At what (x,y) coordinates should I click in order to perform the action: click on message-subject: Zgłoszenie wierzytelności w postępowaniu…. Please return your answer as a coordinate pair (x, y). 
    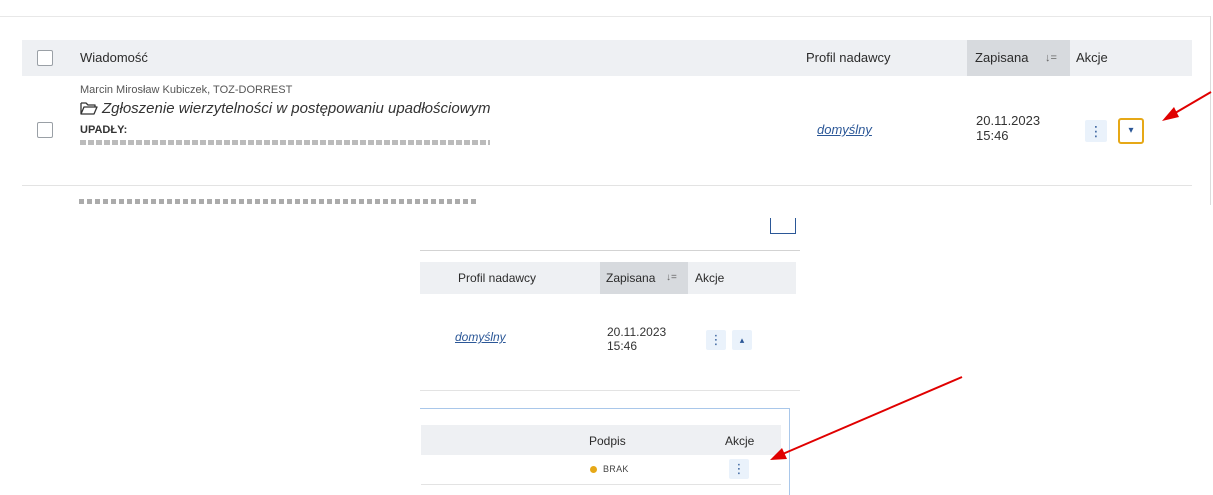
    Looking at the image, I should click on (285, 108).